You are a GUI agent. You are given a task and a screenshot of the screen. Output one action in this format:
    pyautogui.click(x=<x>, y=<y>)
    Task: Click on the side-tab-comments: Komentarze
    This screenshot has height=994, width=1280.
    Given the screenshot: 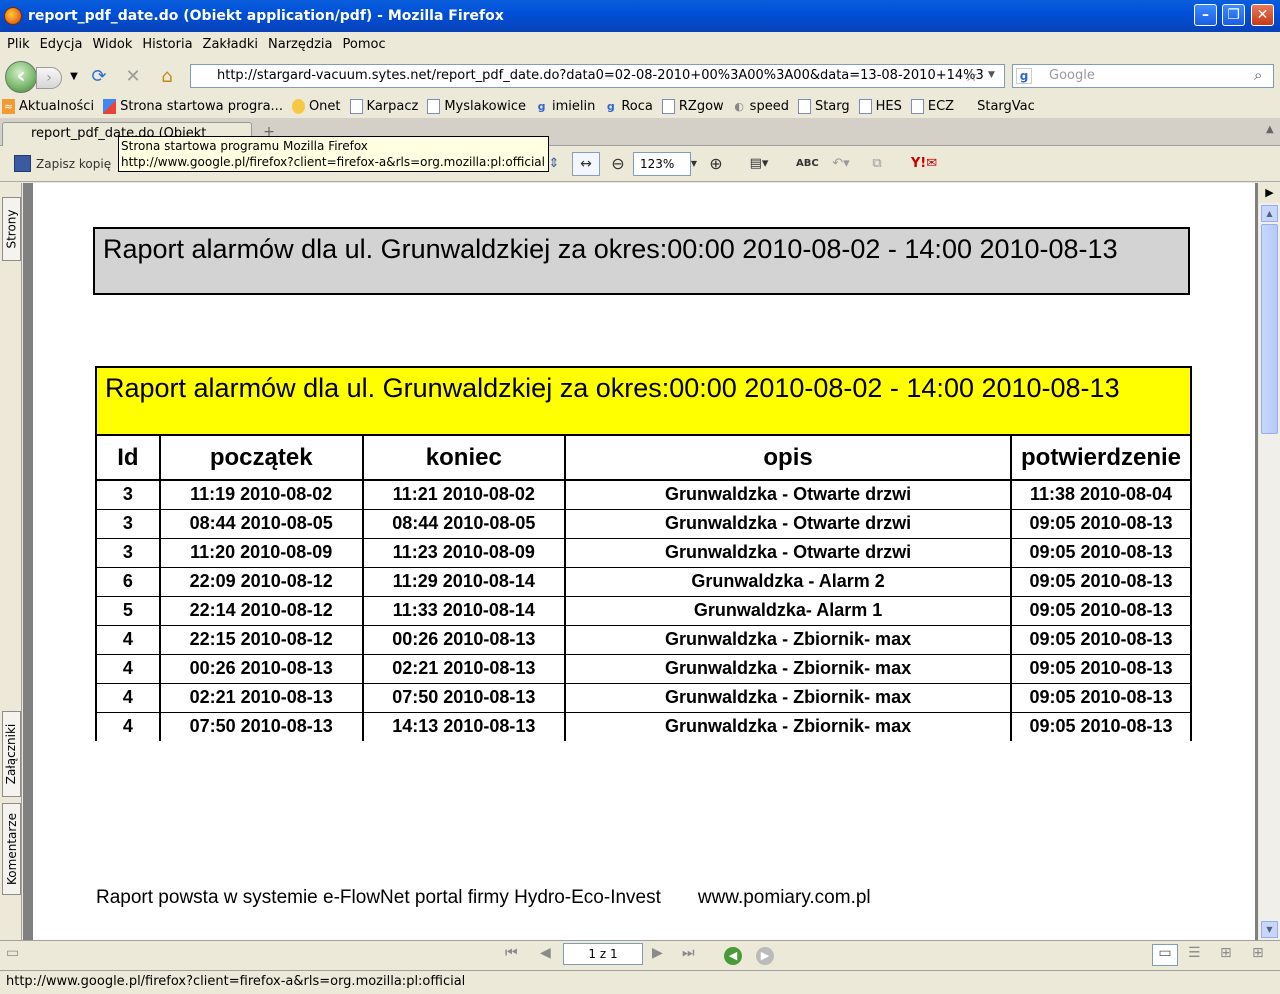 What is the action you would take?
    pyautogui.click(x=11, y=849)
    